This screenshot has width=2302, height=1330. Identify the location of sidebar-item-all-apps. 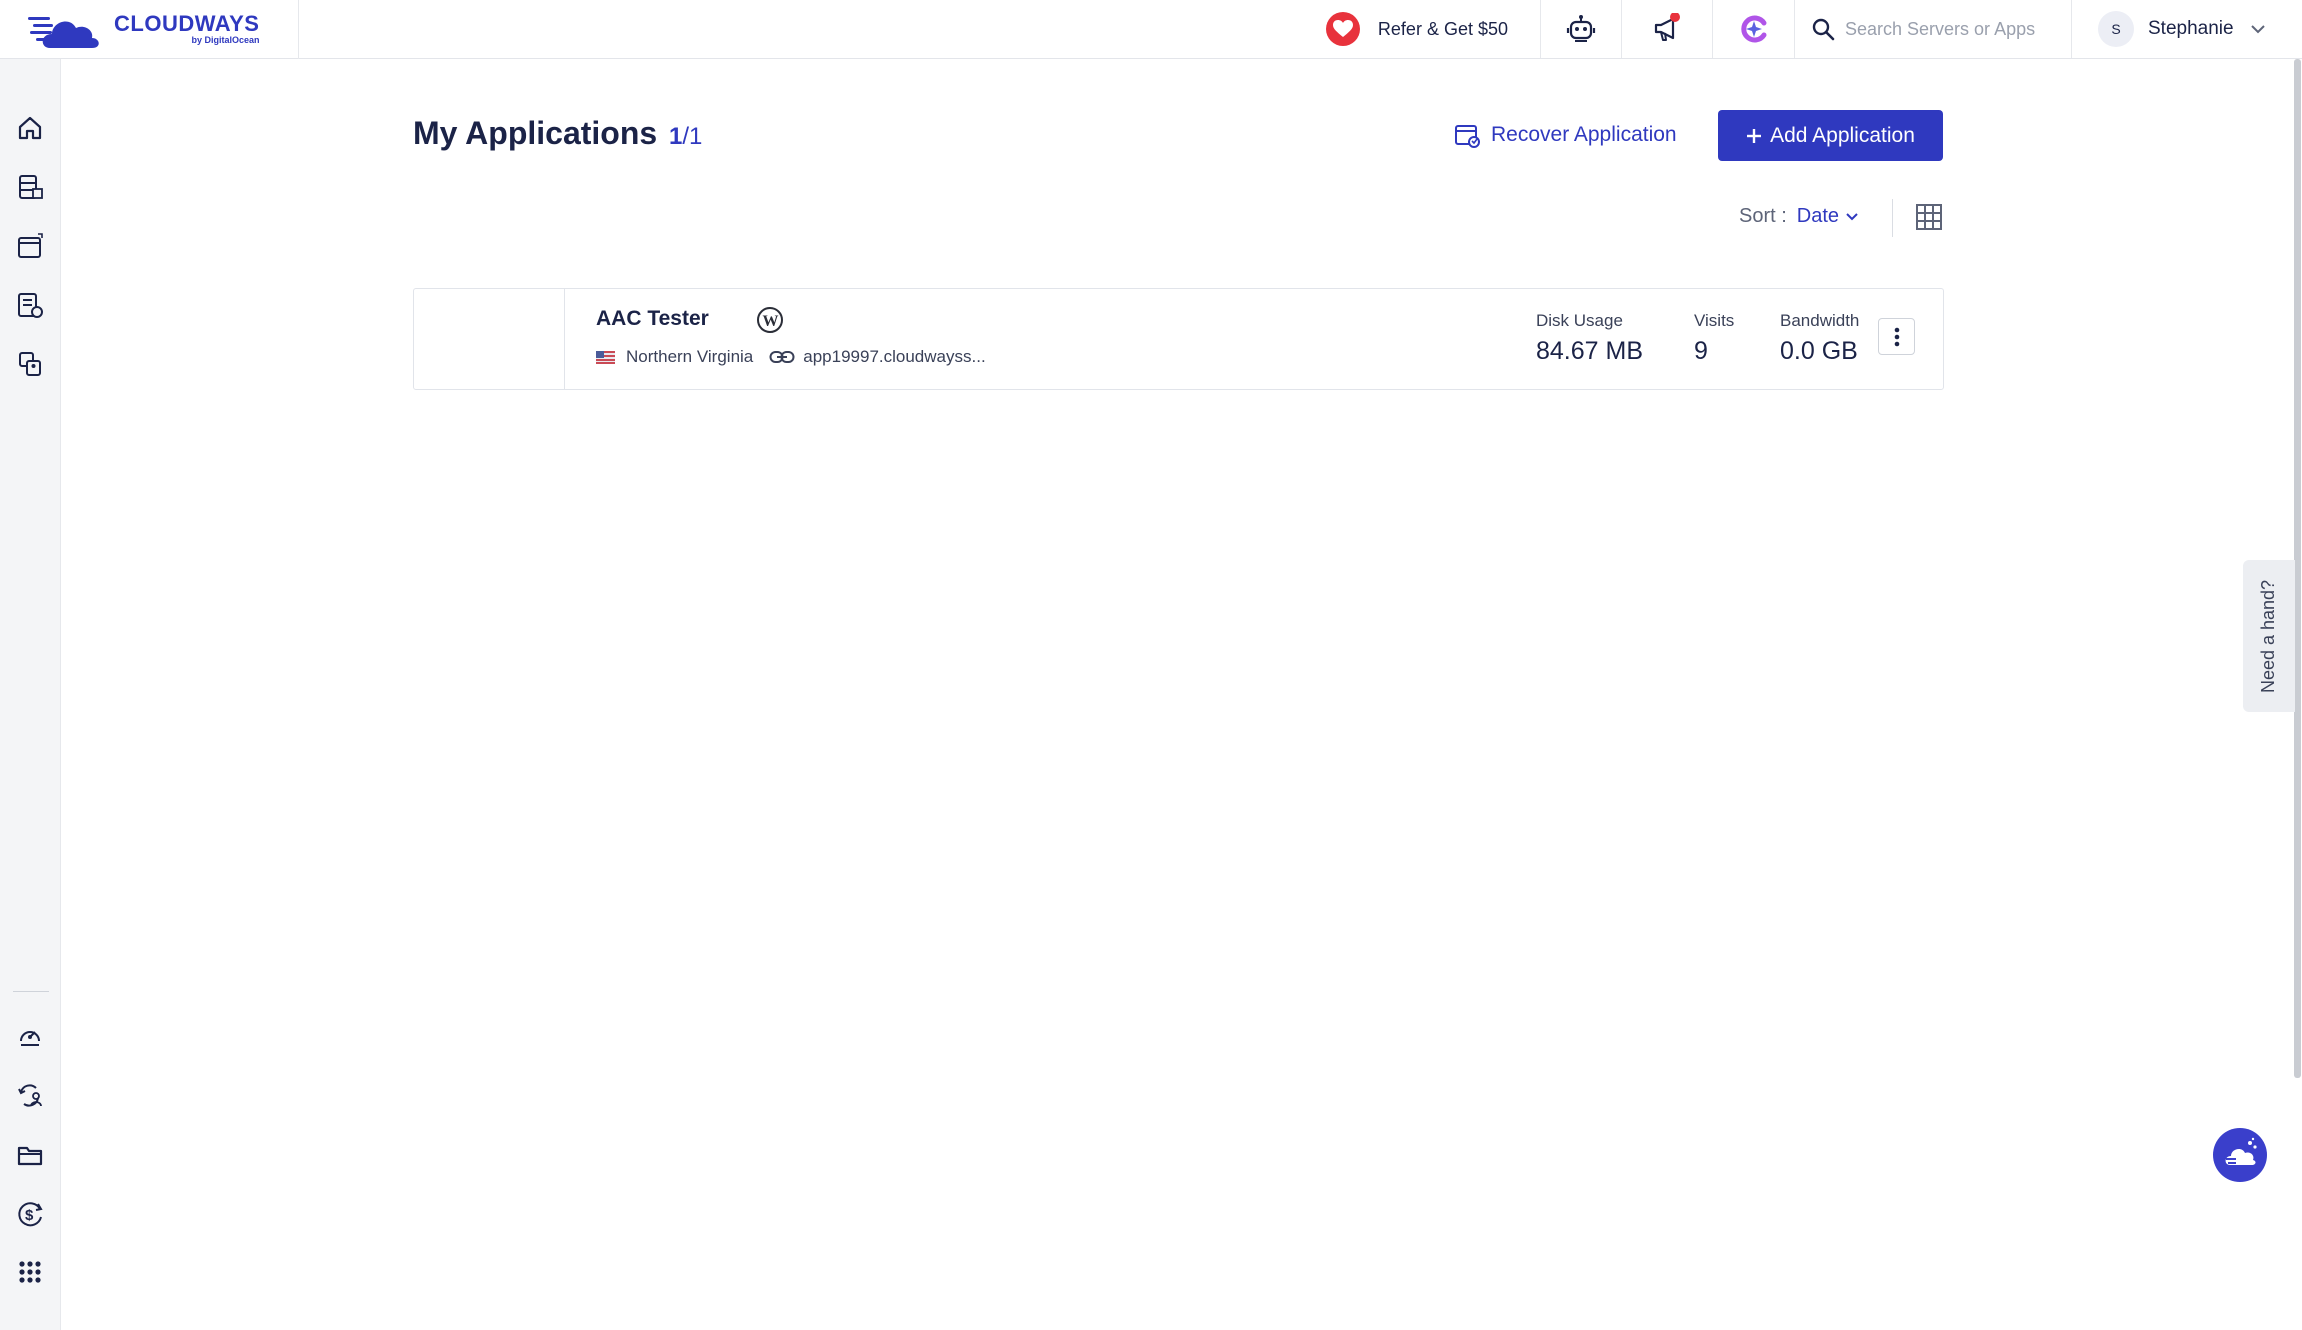
(30, 1272).